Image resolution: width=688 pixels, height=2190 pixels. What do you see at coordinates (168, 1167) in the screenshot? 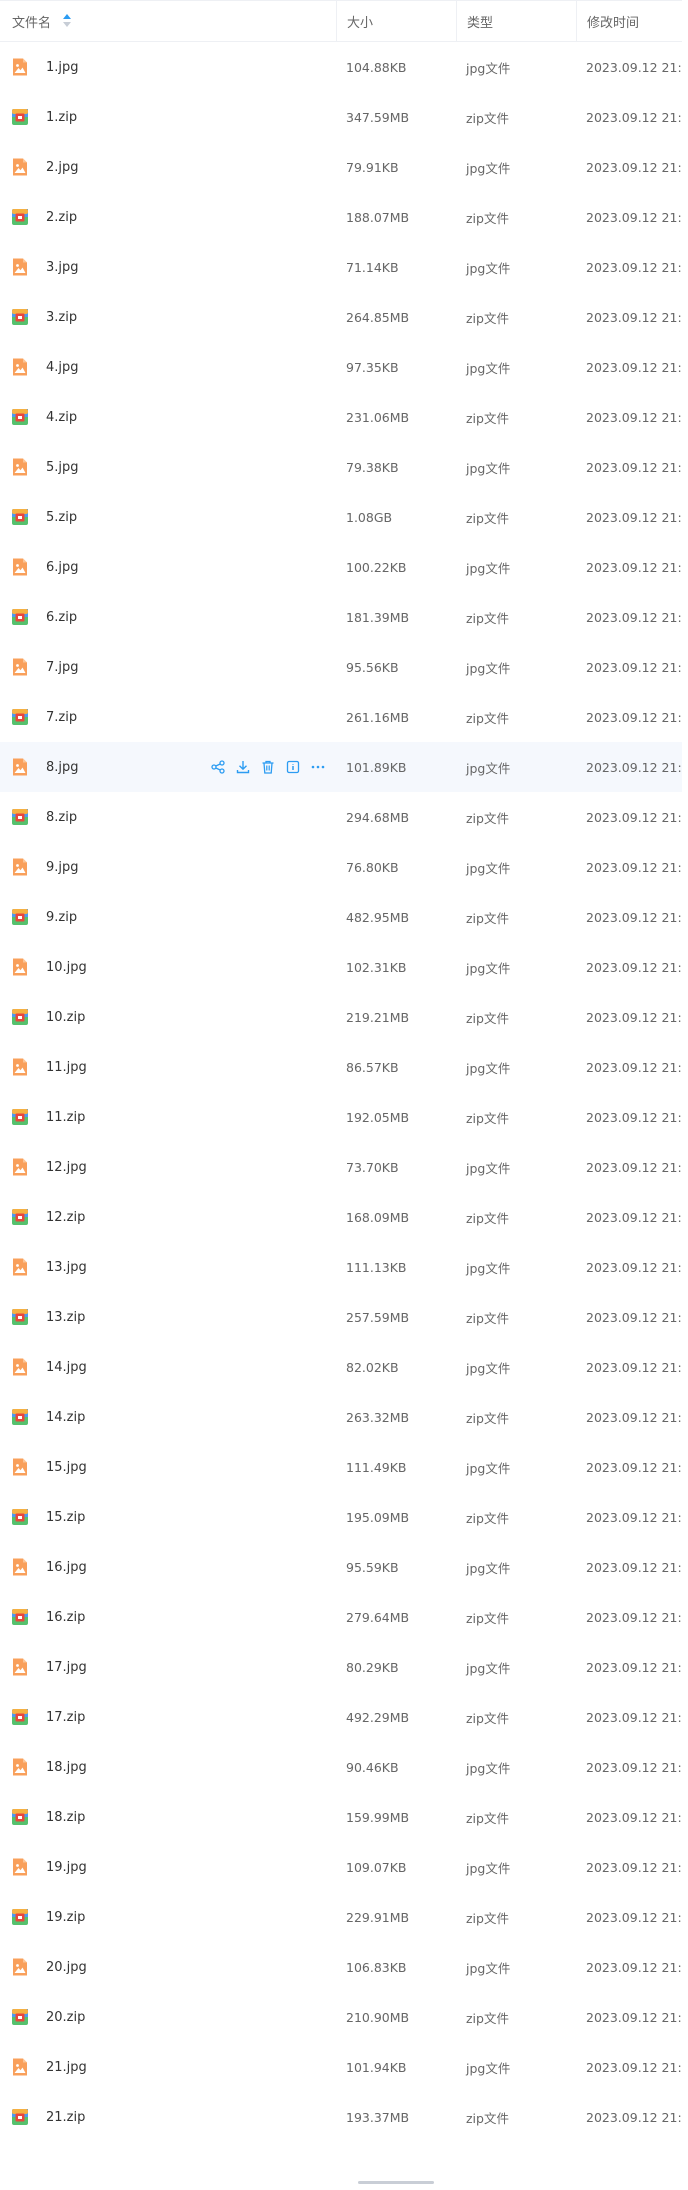
I see `file-name-cell: 12.jpg` at bounding box center [168, 1167].